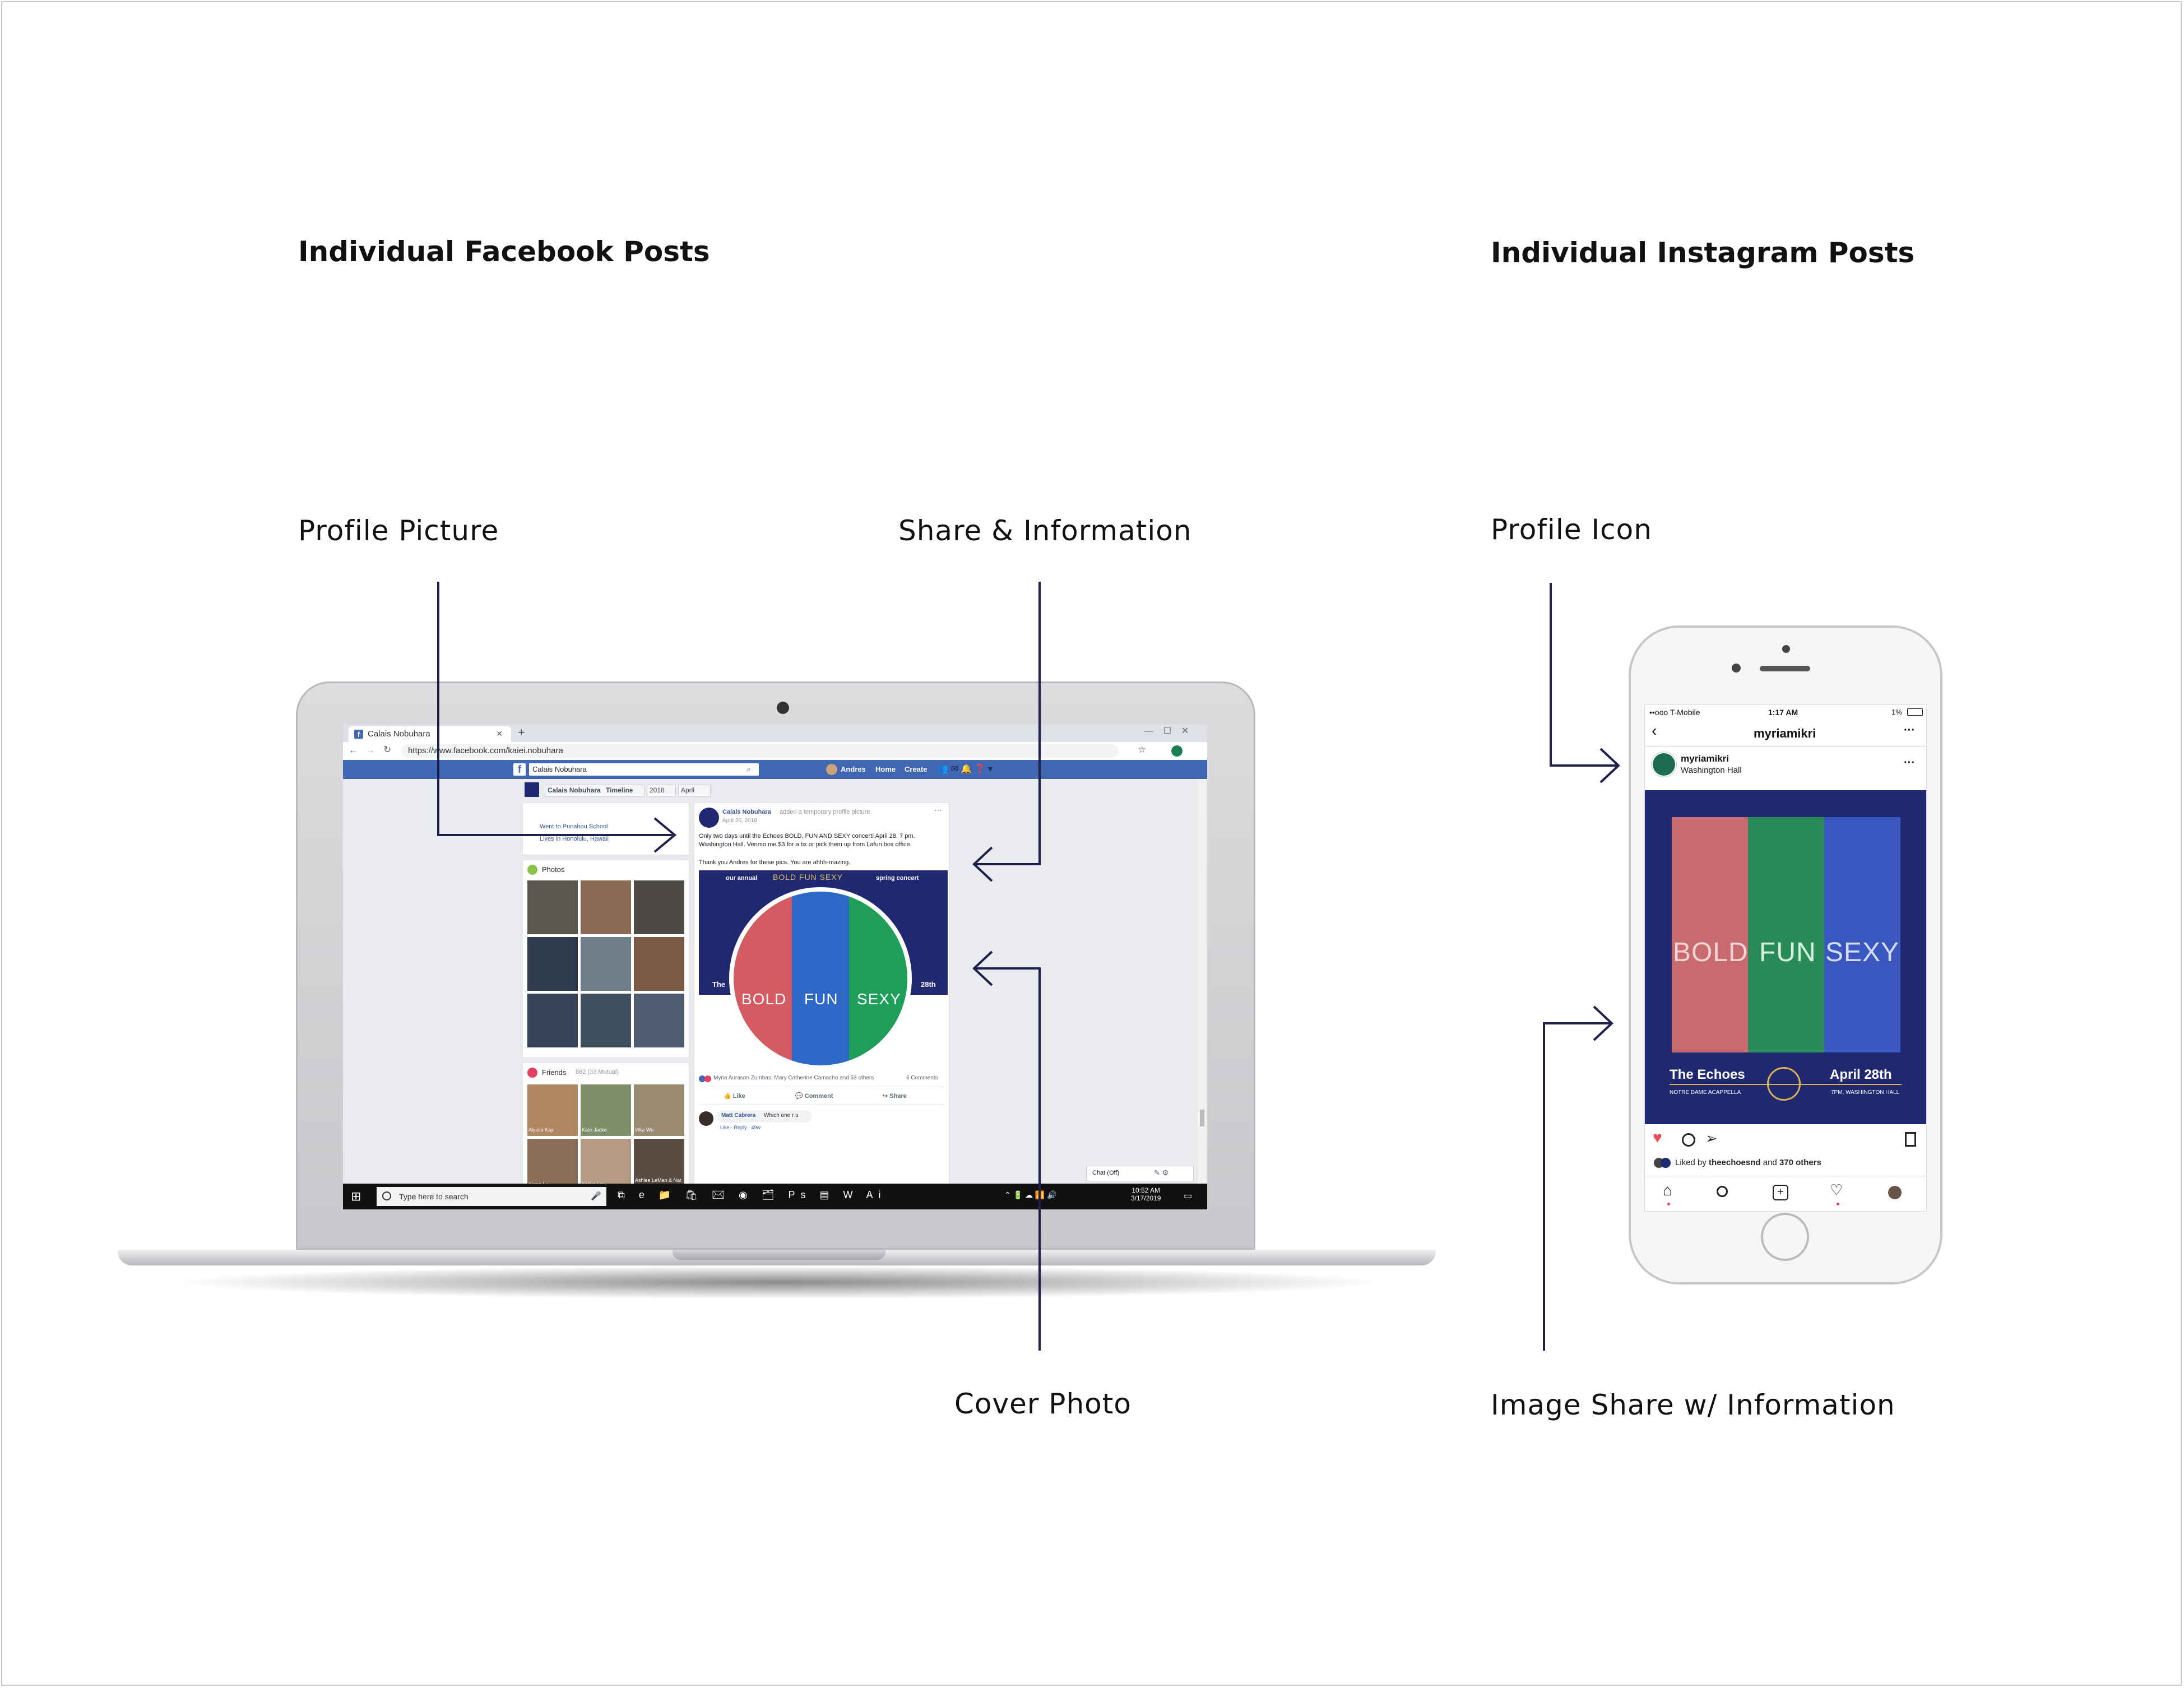 This screenshot has height=1688, width=2184. I want to click on comment-actions: Like · Reply · 49w, so click(741, 1127).